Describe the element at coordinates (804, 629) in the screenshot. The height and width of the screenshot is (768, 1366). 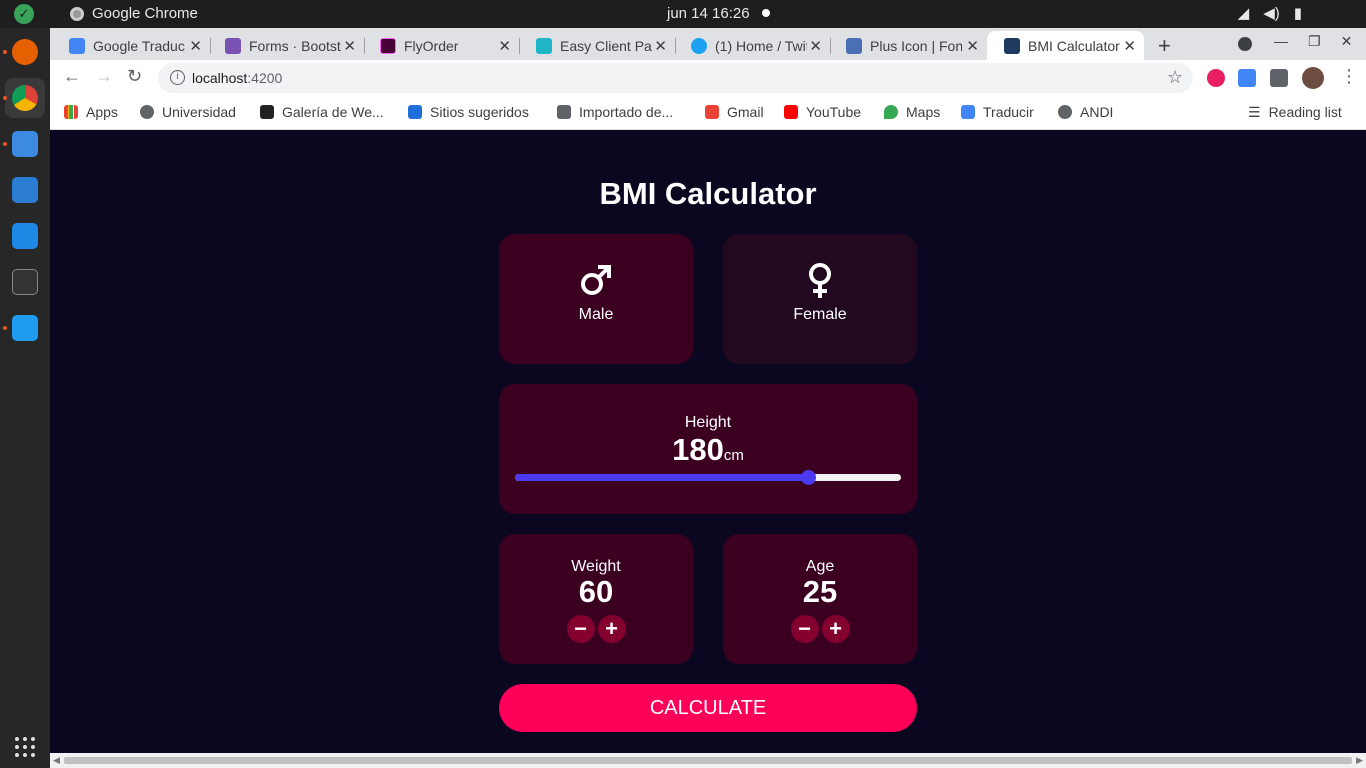
I see `age-decrement-button: −` at that location.